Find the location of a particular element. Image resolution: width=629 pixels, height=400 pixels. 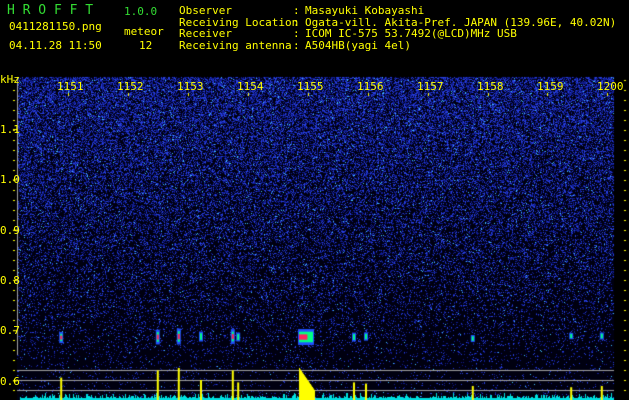

x-tick-label: 1156 is located at coordinates (370, 86).